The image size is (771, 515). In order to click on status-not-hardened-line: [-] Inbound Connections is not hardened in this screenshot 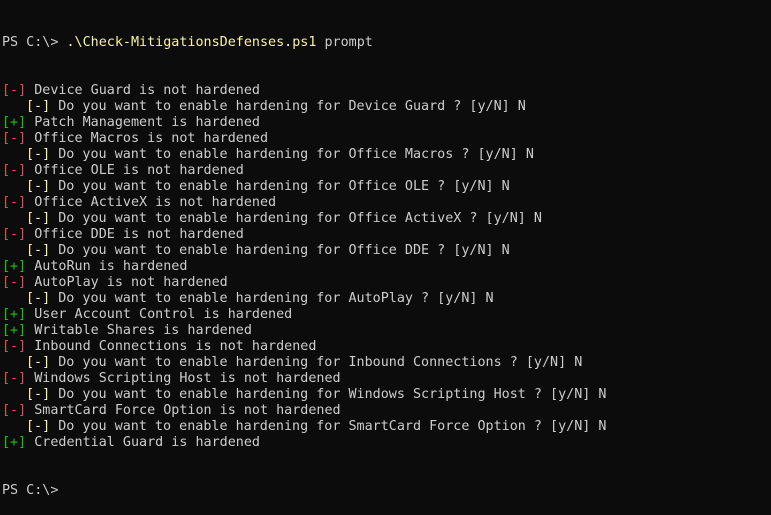, I will do `click(386, 347)`.